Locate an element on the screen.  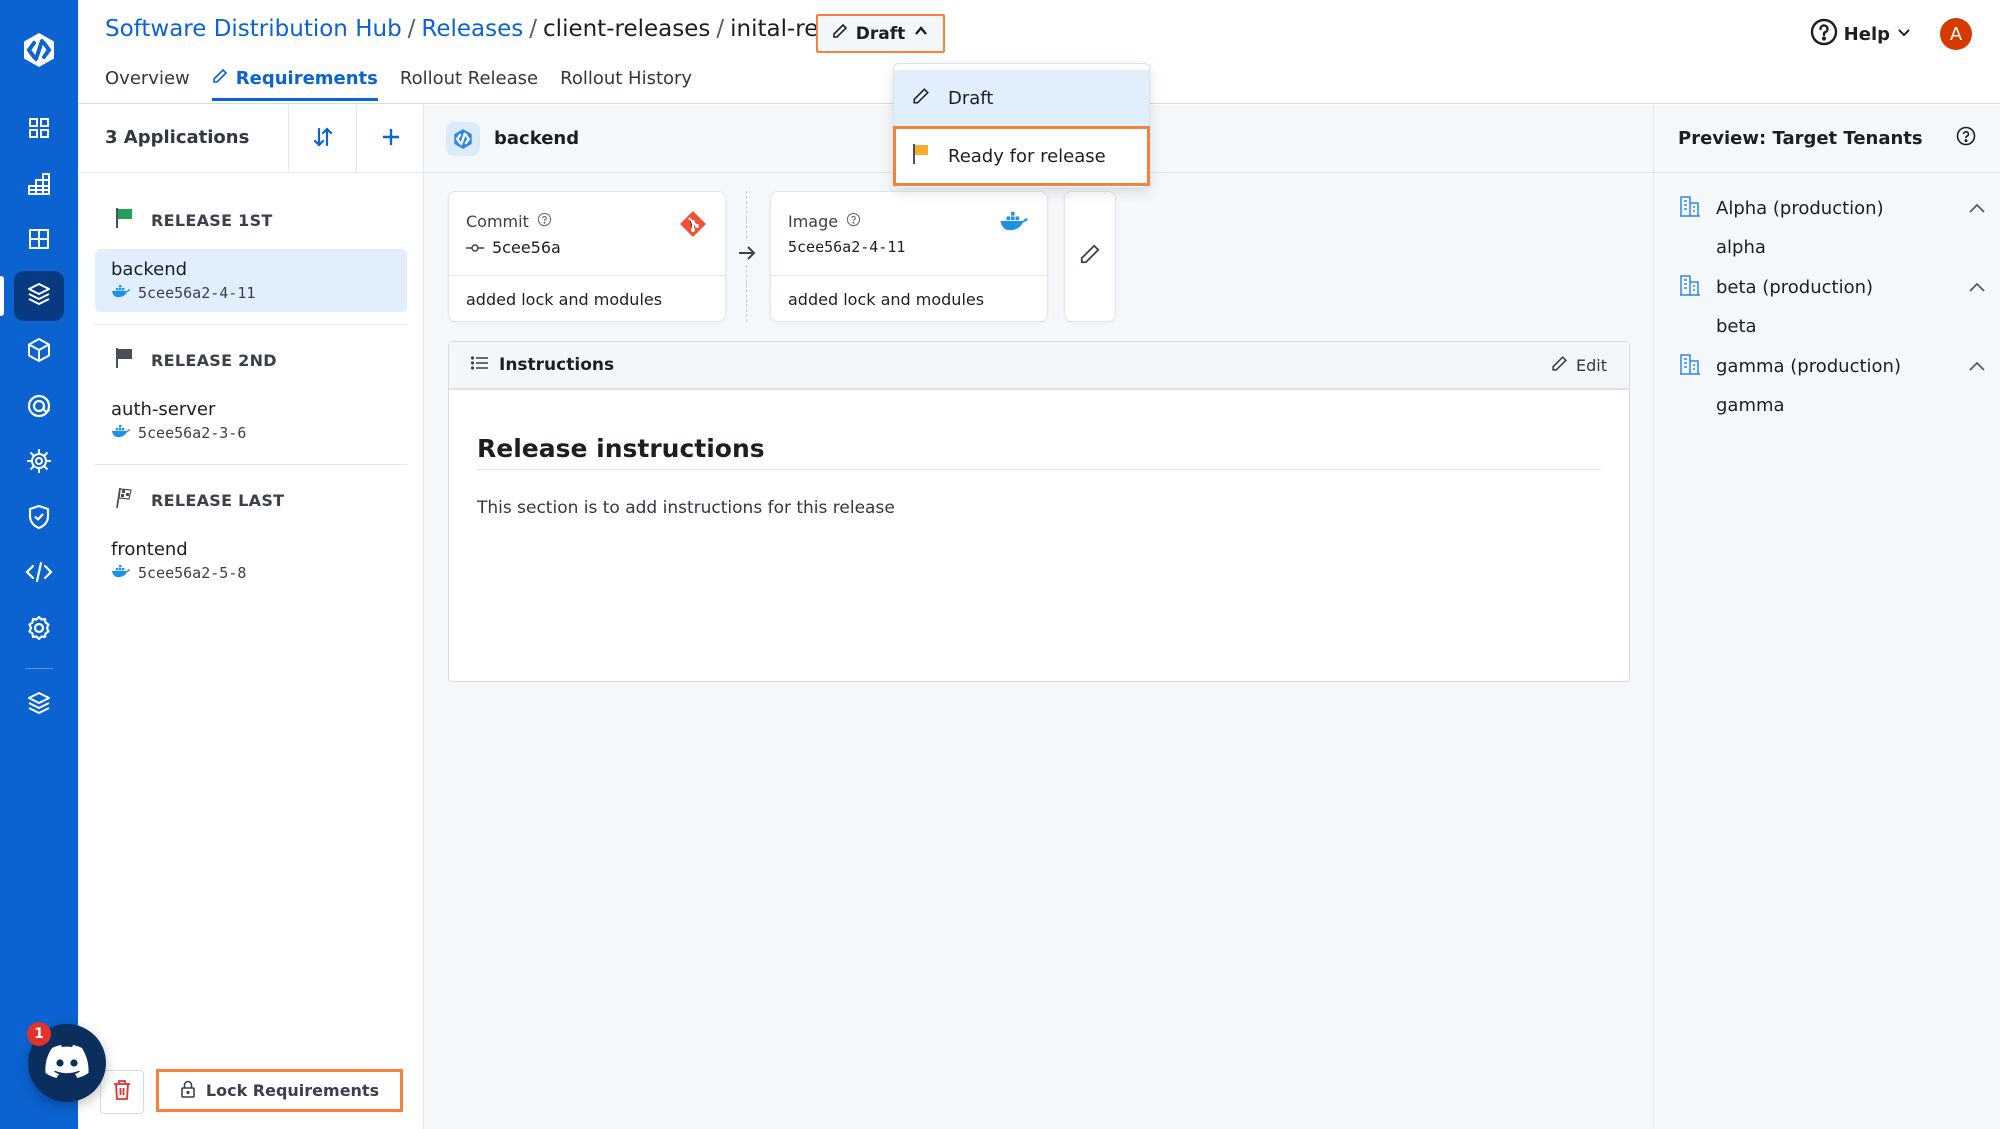
discord-icon is located at coordinates (67, 1063).